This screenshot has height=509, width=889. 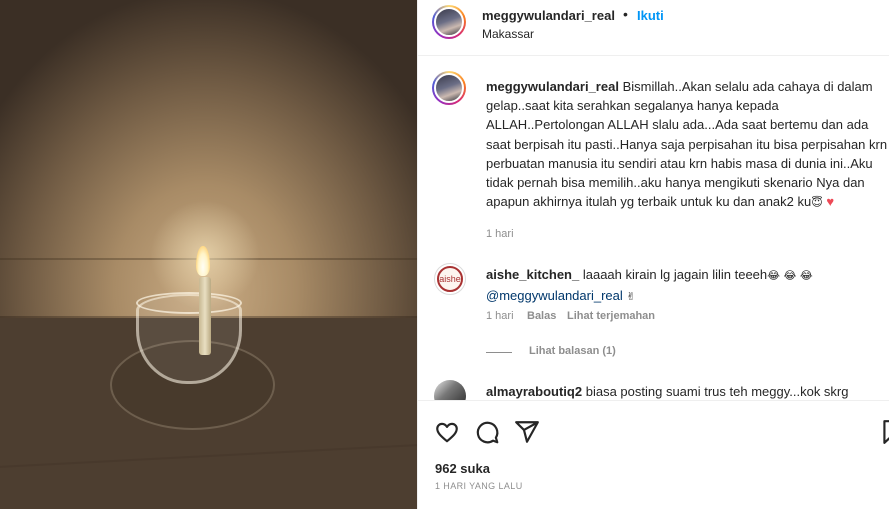 What do you see at coordinates (449, 22) in the screenshot?
I see `author-avatar` at bounding box center [449, 22].